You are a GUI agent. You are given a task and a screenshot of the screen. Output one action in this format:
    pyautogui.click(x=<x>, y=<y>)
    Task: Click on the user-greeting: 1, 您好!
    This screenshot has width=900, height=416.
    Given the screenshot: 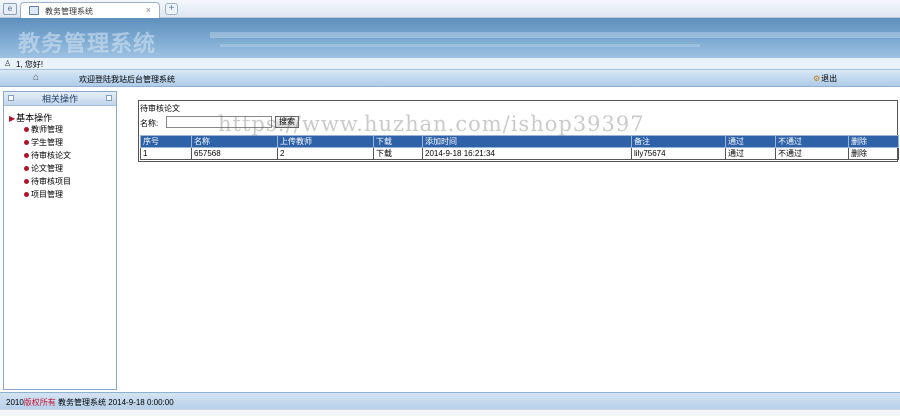 What is the action you would take?
    pyautogui.click(x=30, y=64)
    